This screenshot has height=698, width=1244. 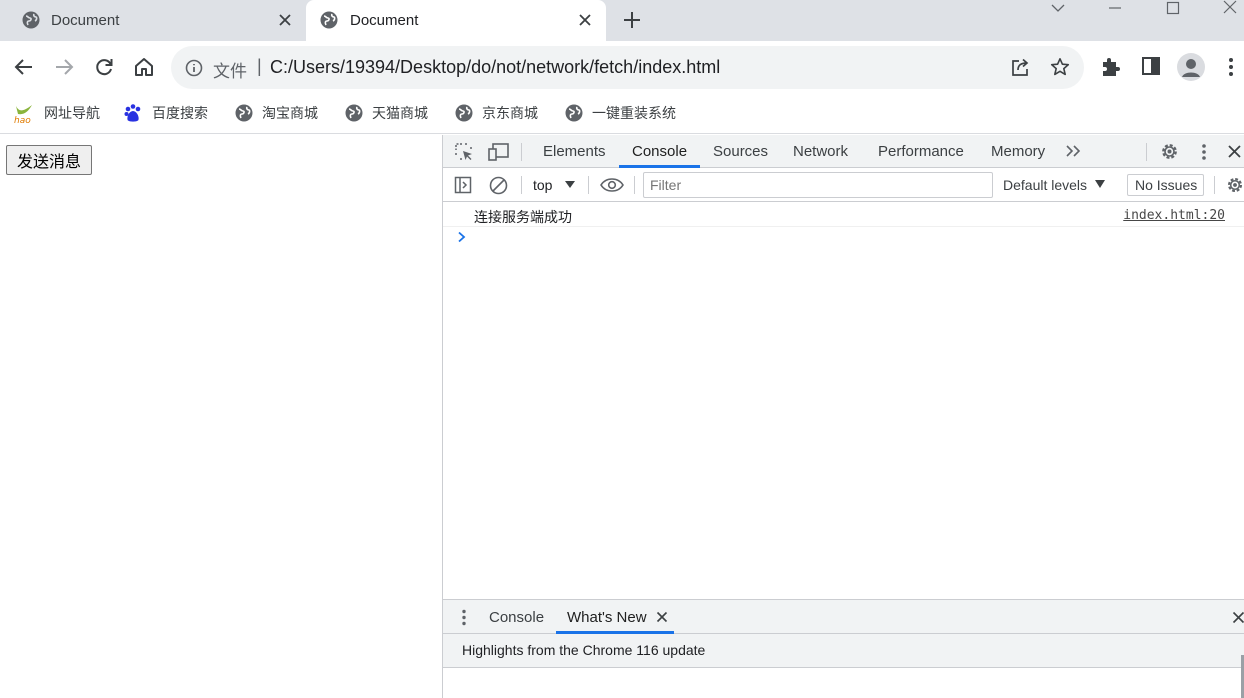 I want to click on bookmark-label: 百度搜索, so click(x=180, y=113).